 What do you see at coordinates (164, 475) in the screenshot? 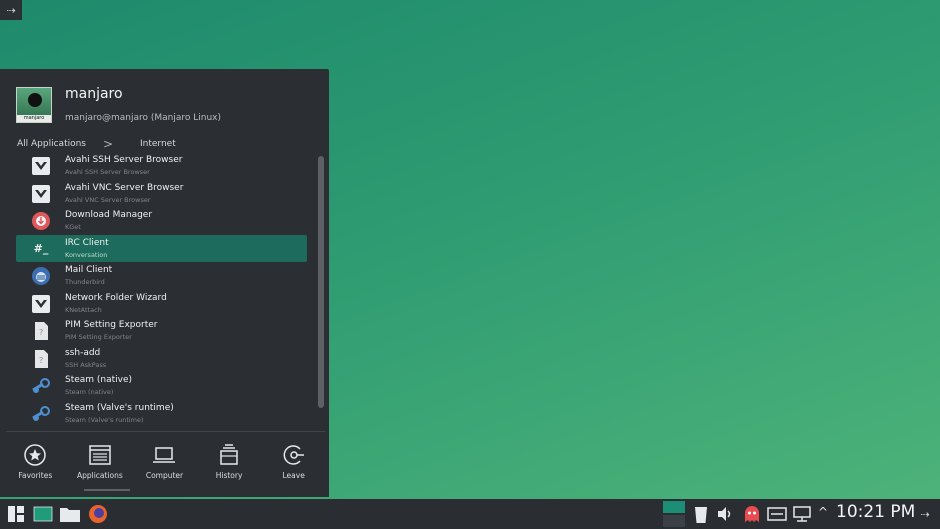
I see `tab-label: Computer` at bounding box center [164, 475].